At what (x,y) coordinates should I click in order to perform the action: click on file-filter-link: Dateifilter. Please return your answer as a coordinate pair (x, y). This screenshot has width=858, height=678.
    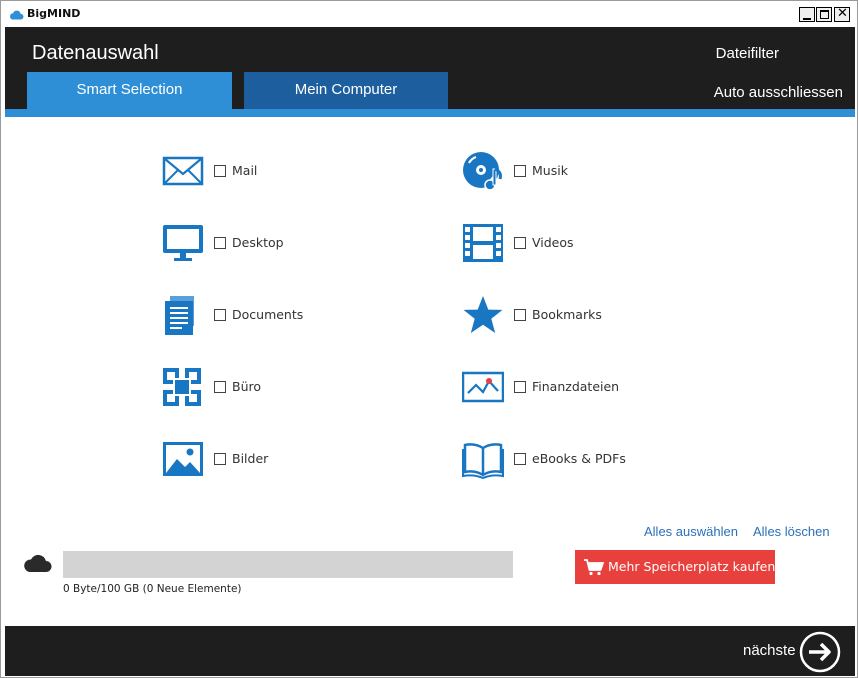
    Looking at the image, I should click on (747, 53).